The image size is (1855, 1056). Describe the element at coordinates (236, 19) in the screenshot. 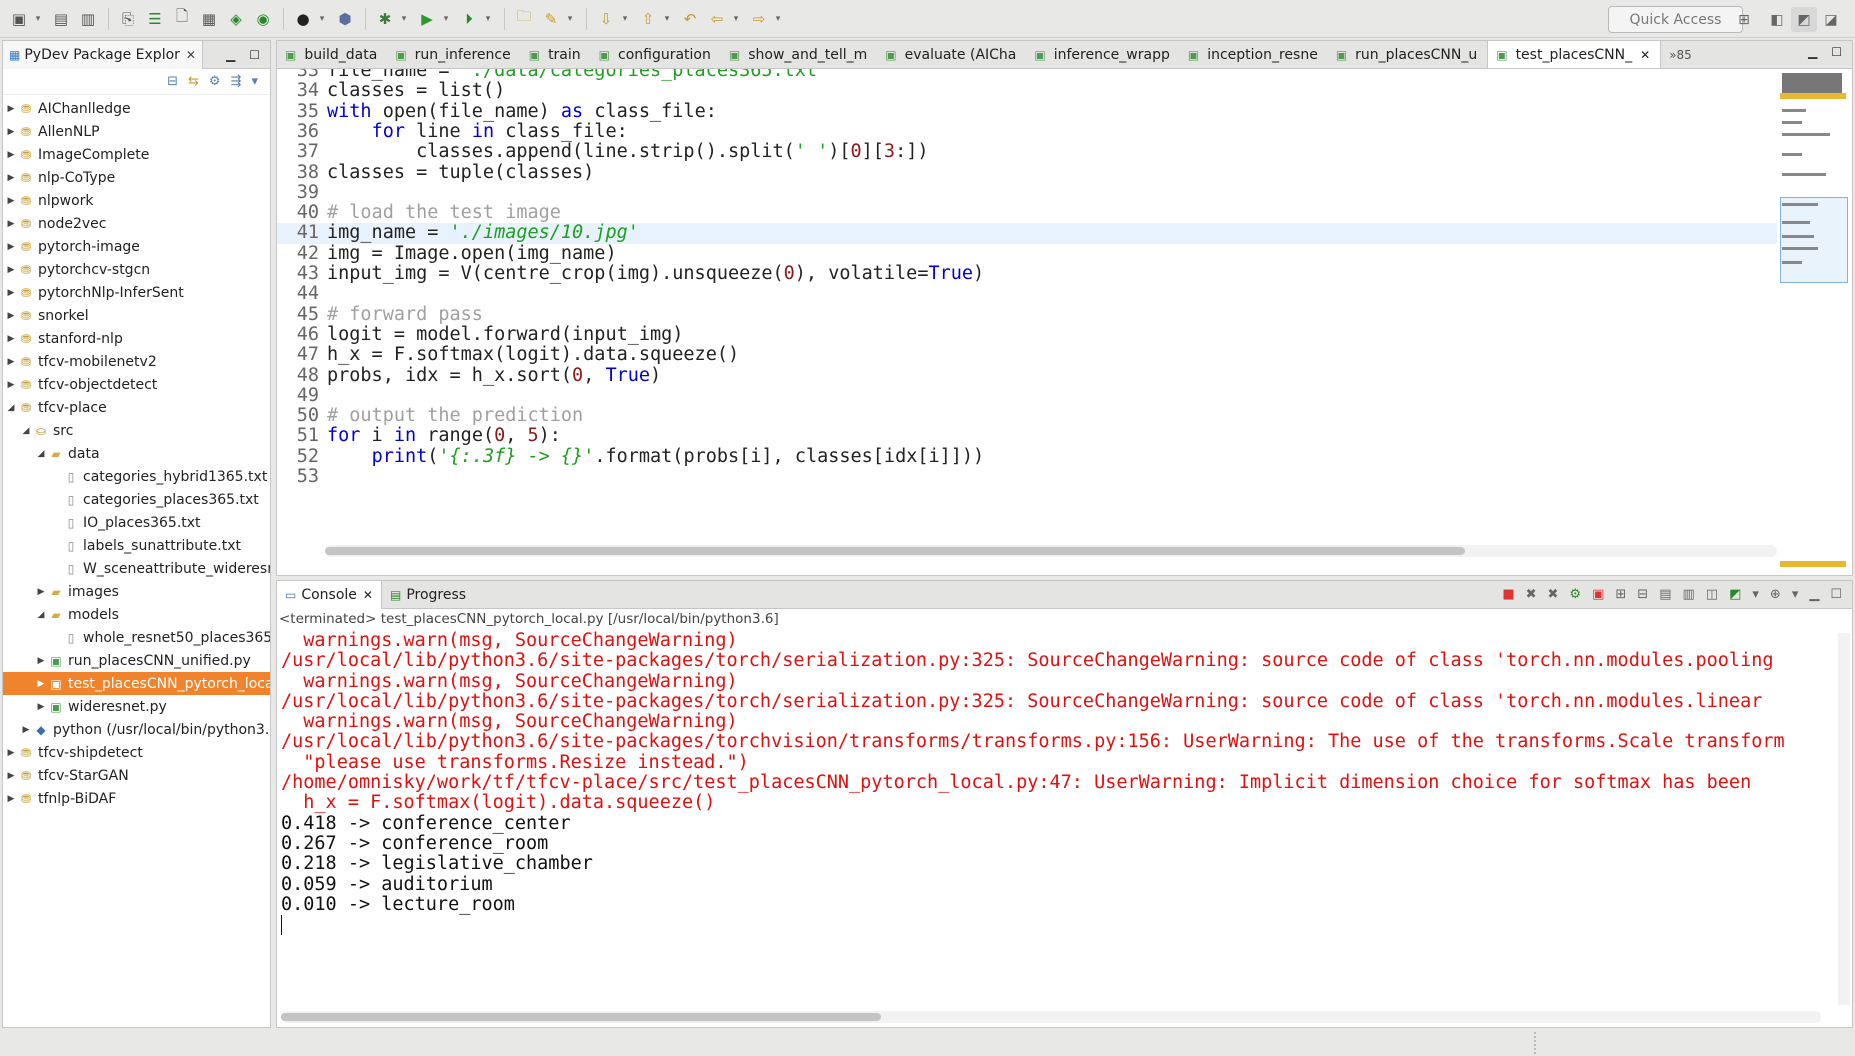

I see `build-icon: ◈` at that location.